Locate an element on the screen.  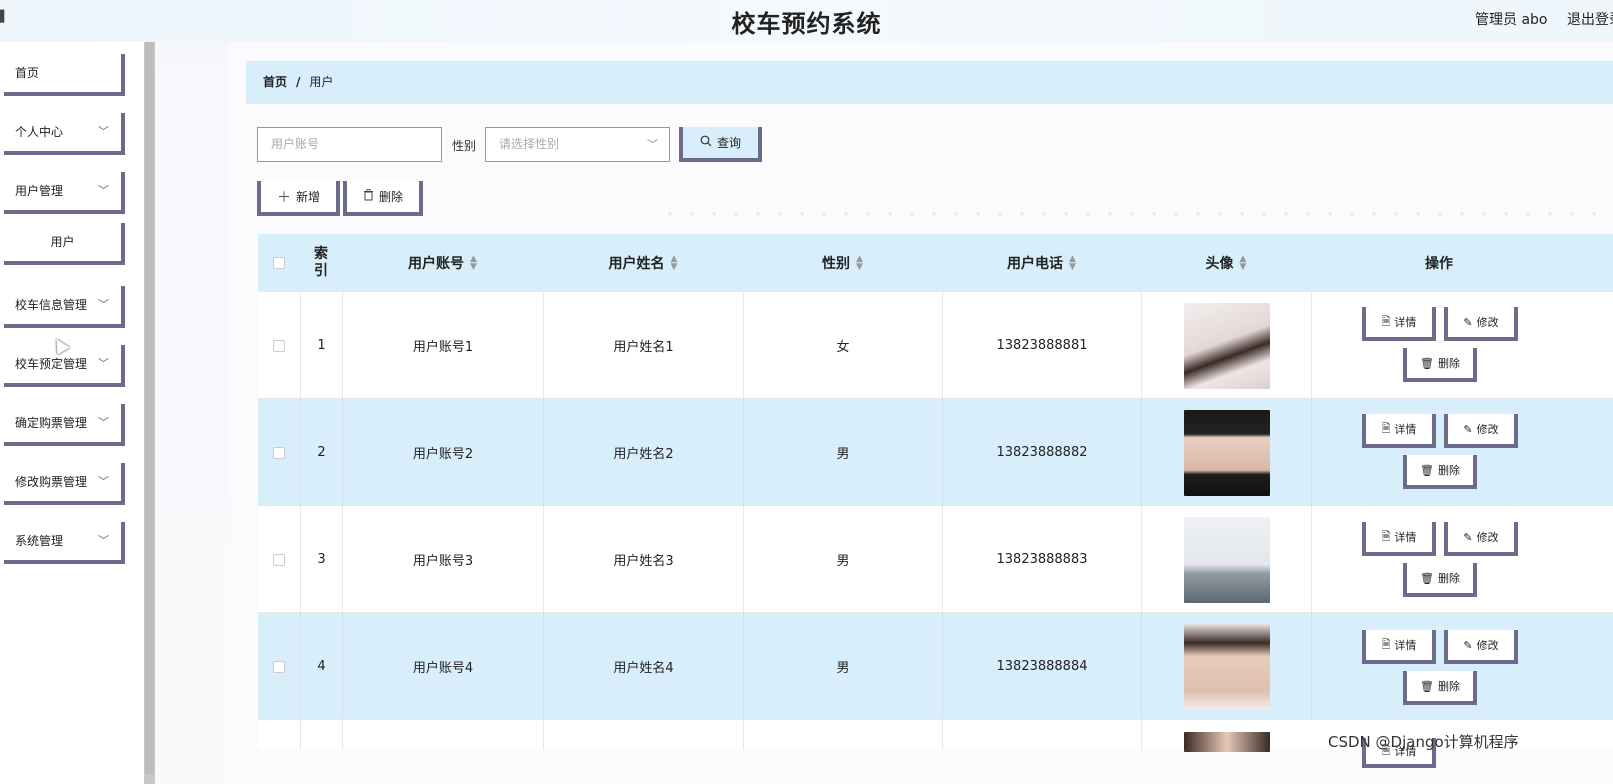
logout-link: 退出登录 is located at coordinates (1590, 19).